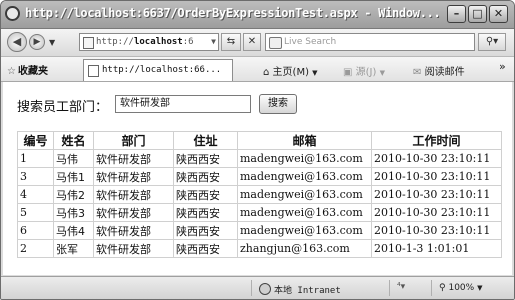 This screenshot has height=300, width=515. Describe the element at coordinates (257, 287) in the screenshot. I see `status-bar: 本地 Intranet ⁴▾ ⚲ 100% ▼` at that location.